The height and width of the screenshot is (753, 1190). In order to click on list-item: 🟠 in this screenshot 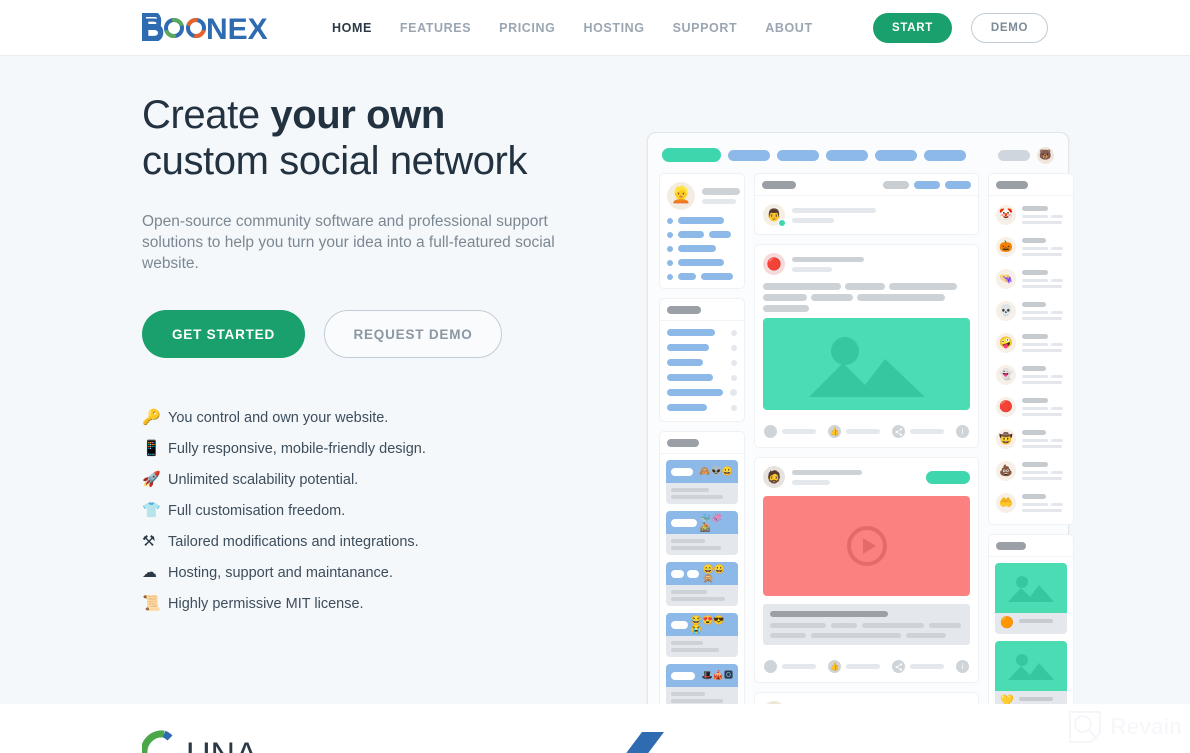, I will do `click(1031, 598)`.